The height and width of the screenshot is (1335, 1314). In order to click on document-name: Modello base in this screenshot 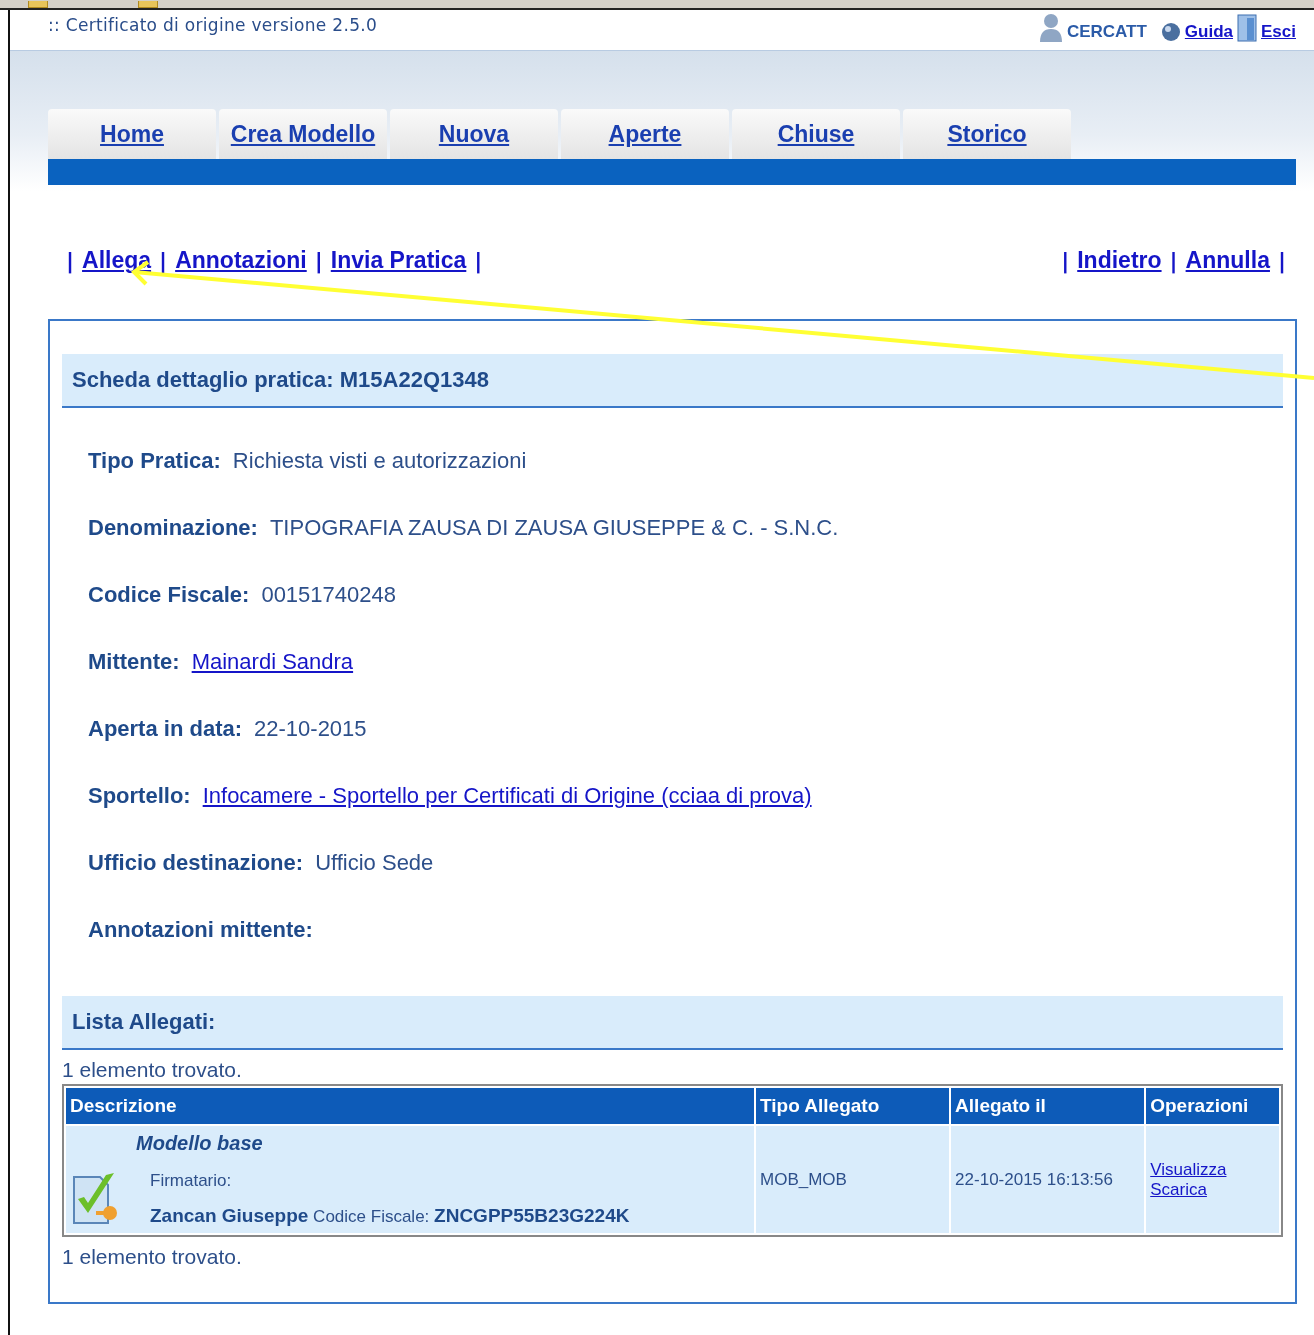, I will do `click(200, 1143)`.